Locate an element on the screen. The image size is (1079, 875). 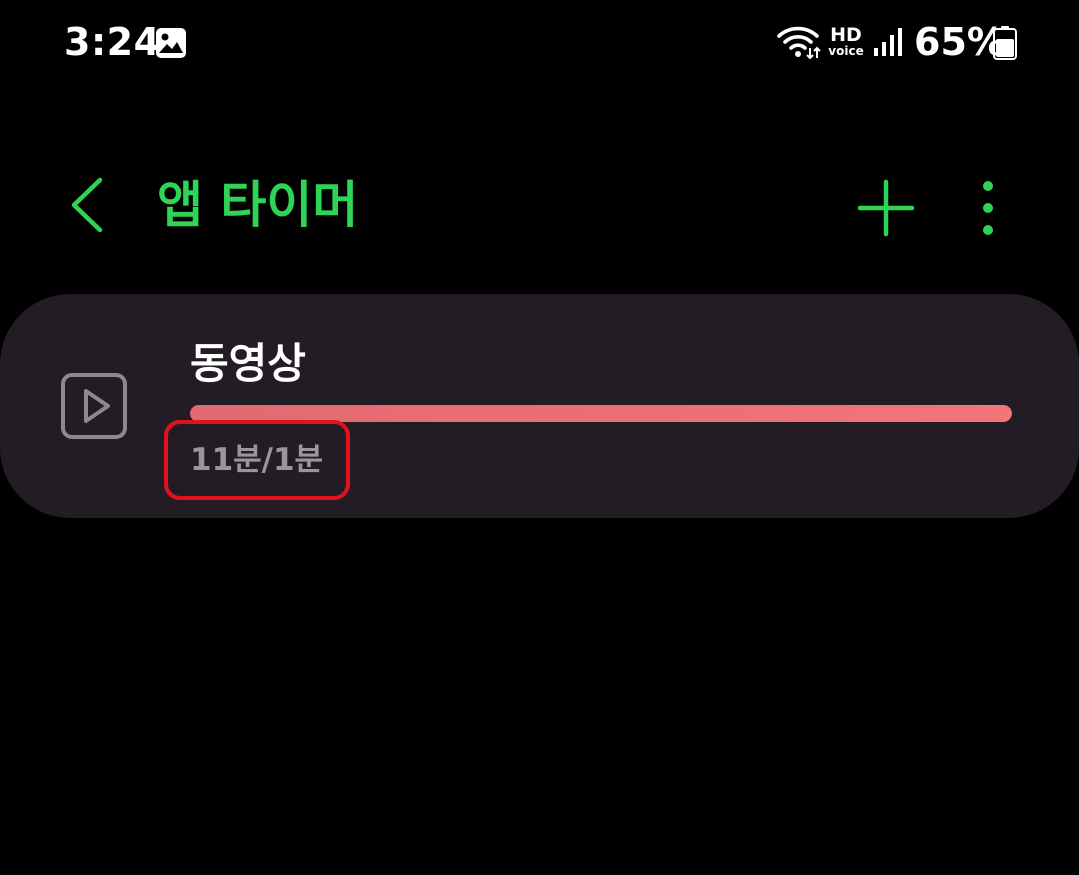
hd-label: HD is located at coordinates (846, 35).